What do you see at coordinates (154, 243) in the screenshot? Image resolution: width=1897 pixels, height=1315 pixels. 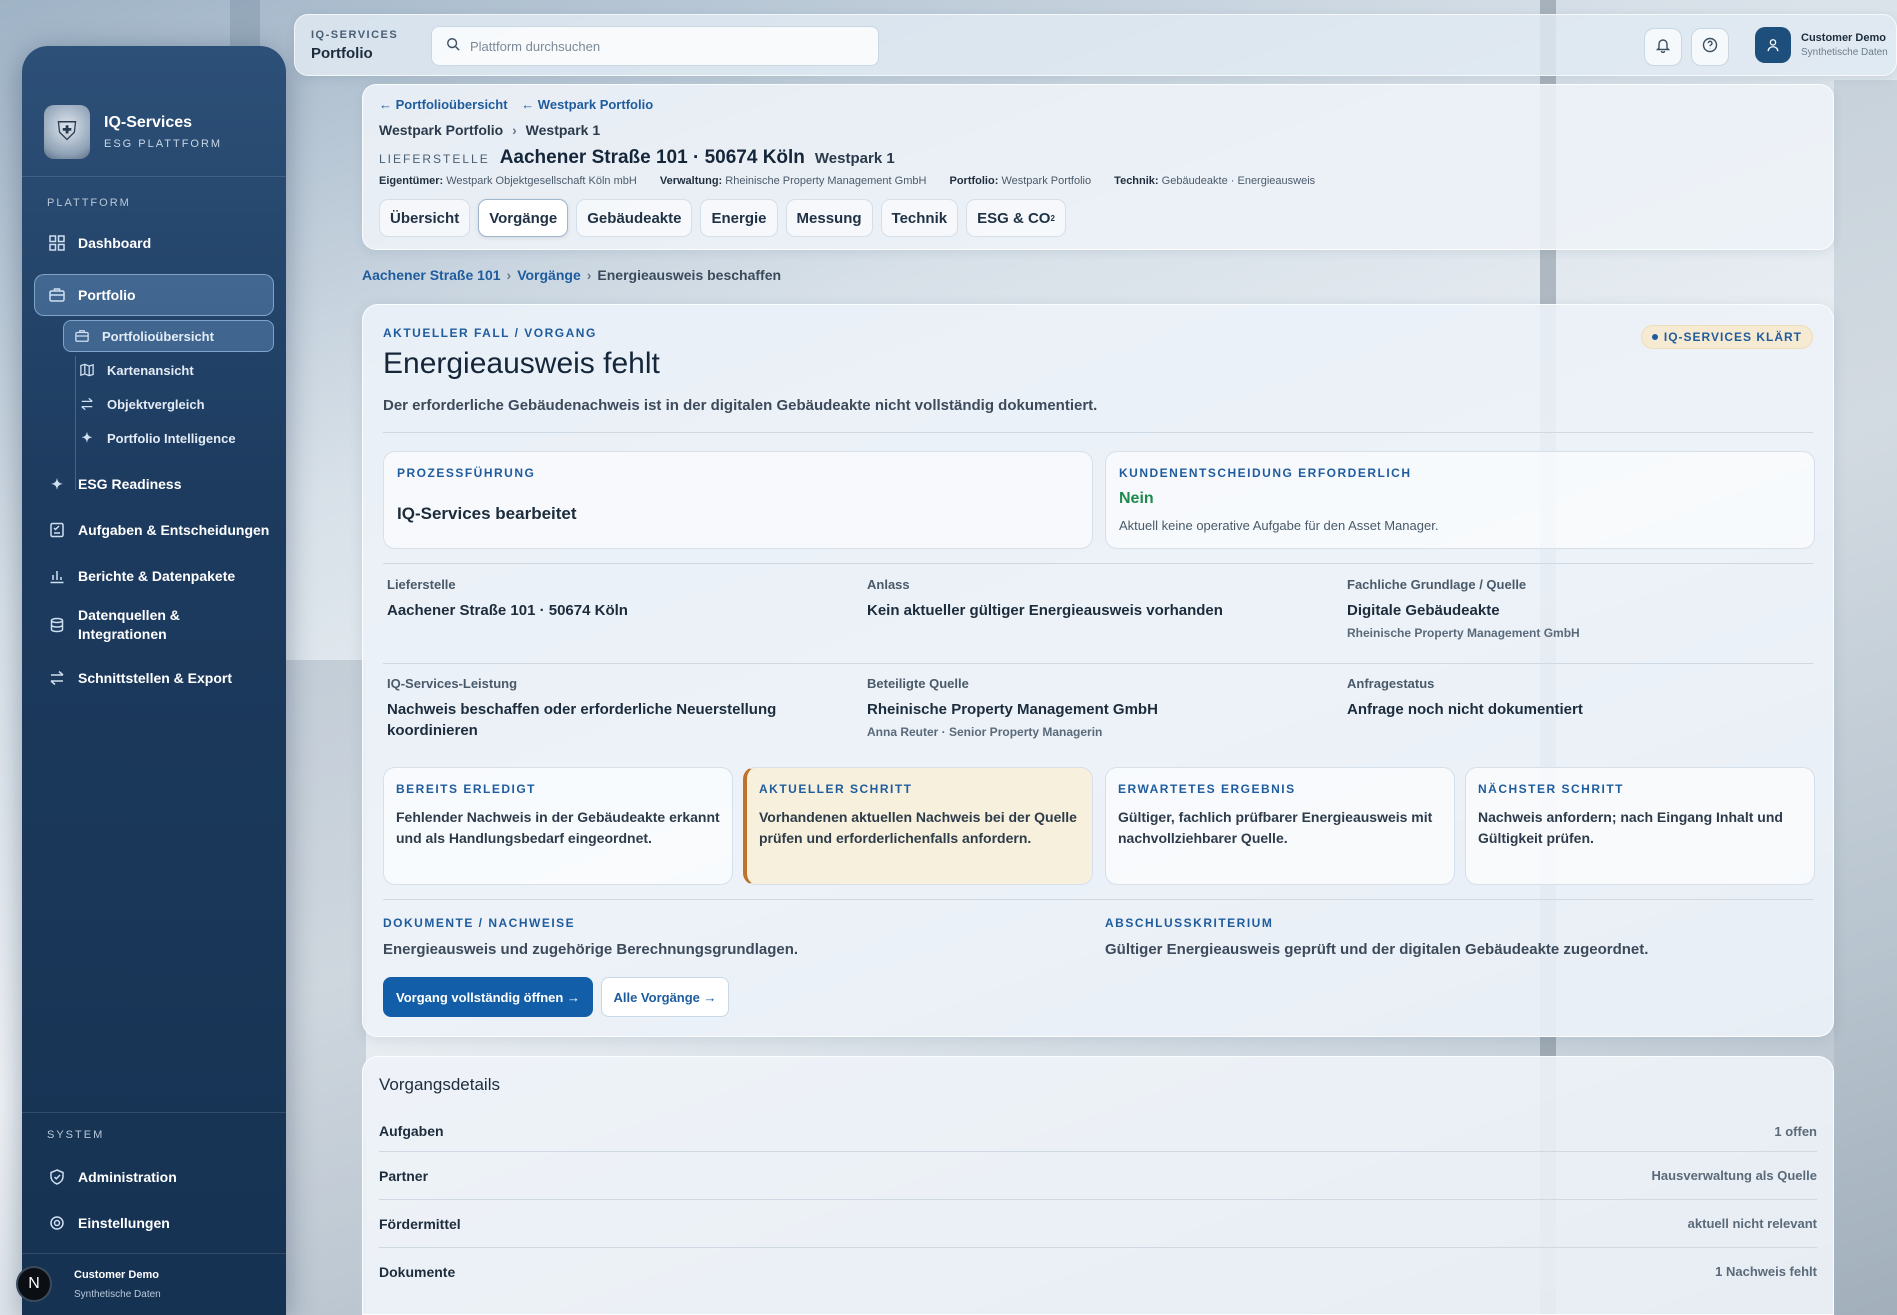 I see `sidebar-item-dashboard: Dashboard` at bounding box center [154, 243].